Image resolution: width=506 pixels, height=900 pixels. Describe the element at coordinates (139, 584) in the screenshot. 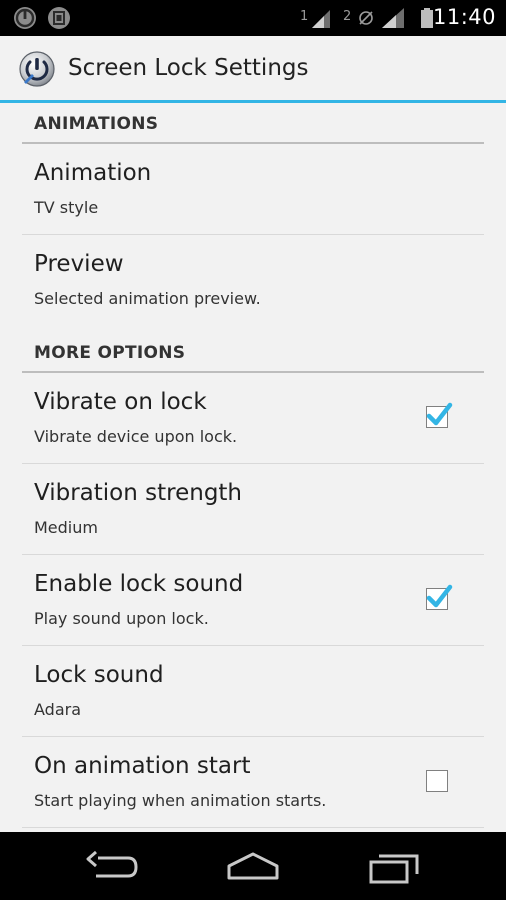

I see `pref-title: Enable lock sound` at that location.